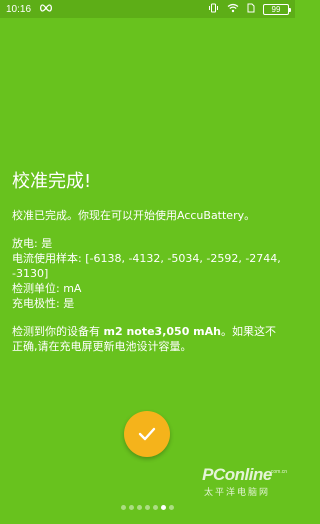 Image resolution: width=320 pixels, height=524 pixels. I want to click on watermark-brand: PConline, so click(237, 474).